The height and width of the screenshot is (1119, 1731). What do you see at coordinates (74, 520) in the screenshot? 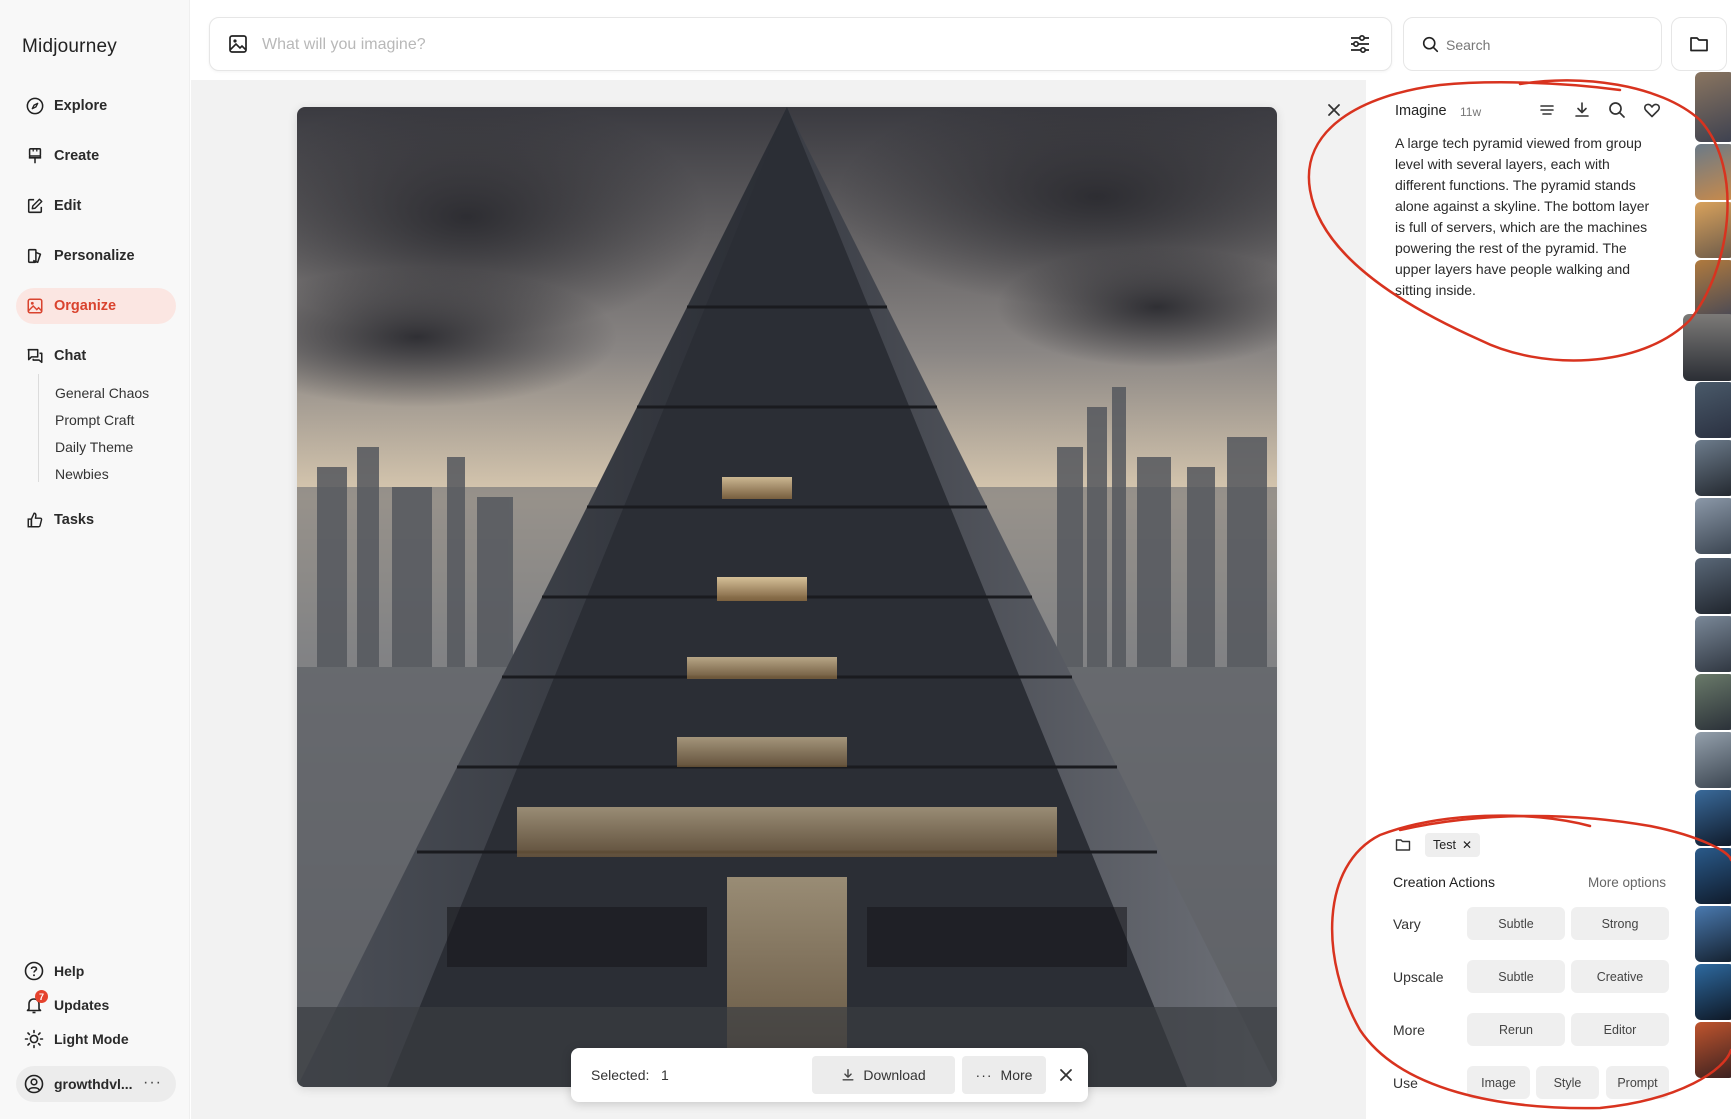
I see `nav-label: Tasks` at bounding box center [74, 520].